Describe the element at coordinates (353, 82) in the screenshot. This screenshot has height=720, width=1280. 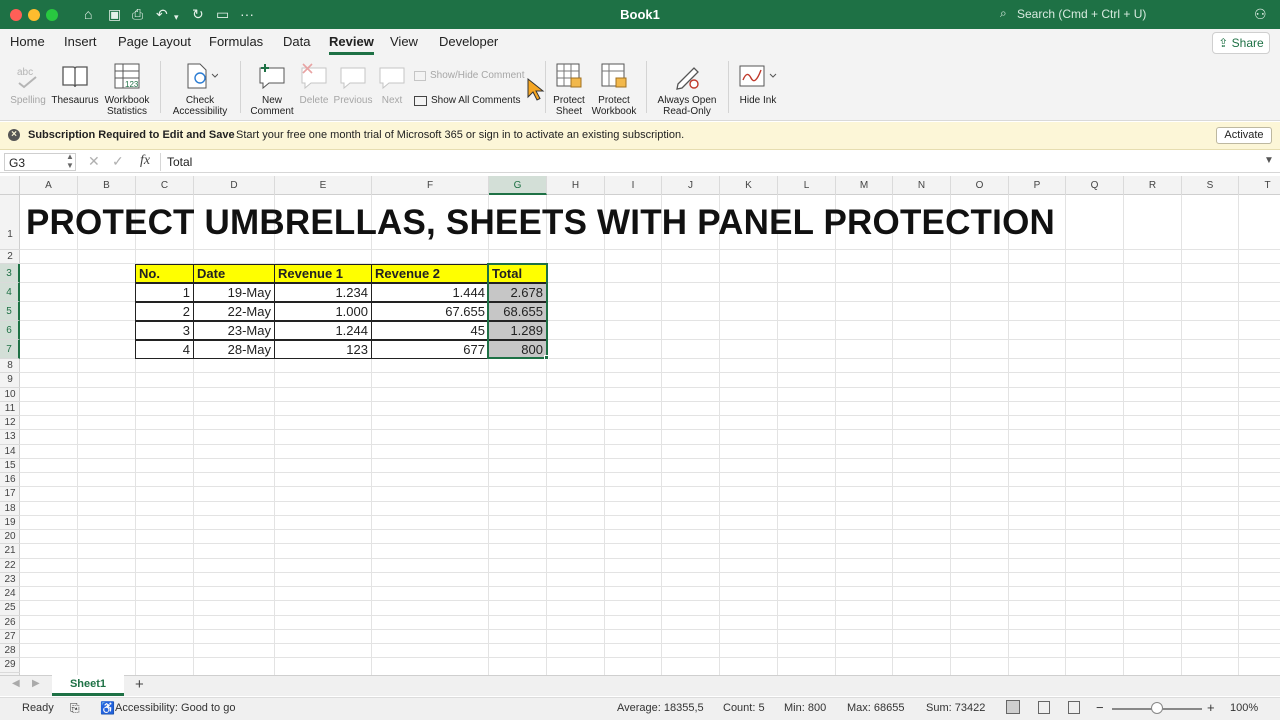
I see `previous-comment-button: Previous` at that location.